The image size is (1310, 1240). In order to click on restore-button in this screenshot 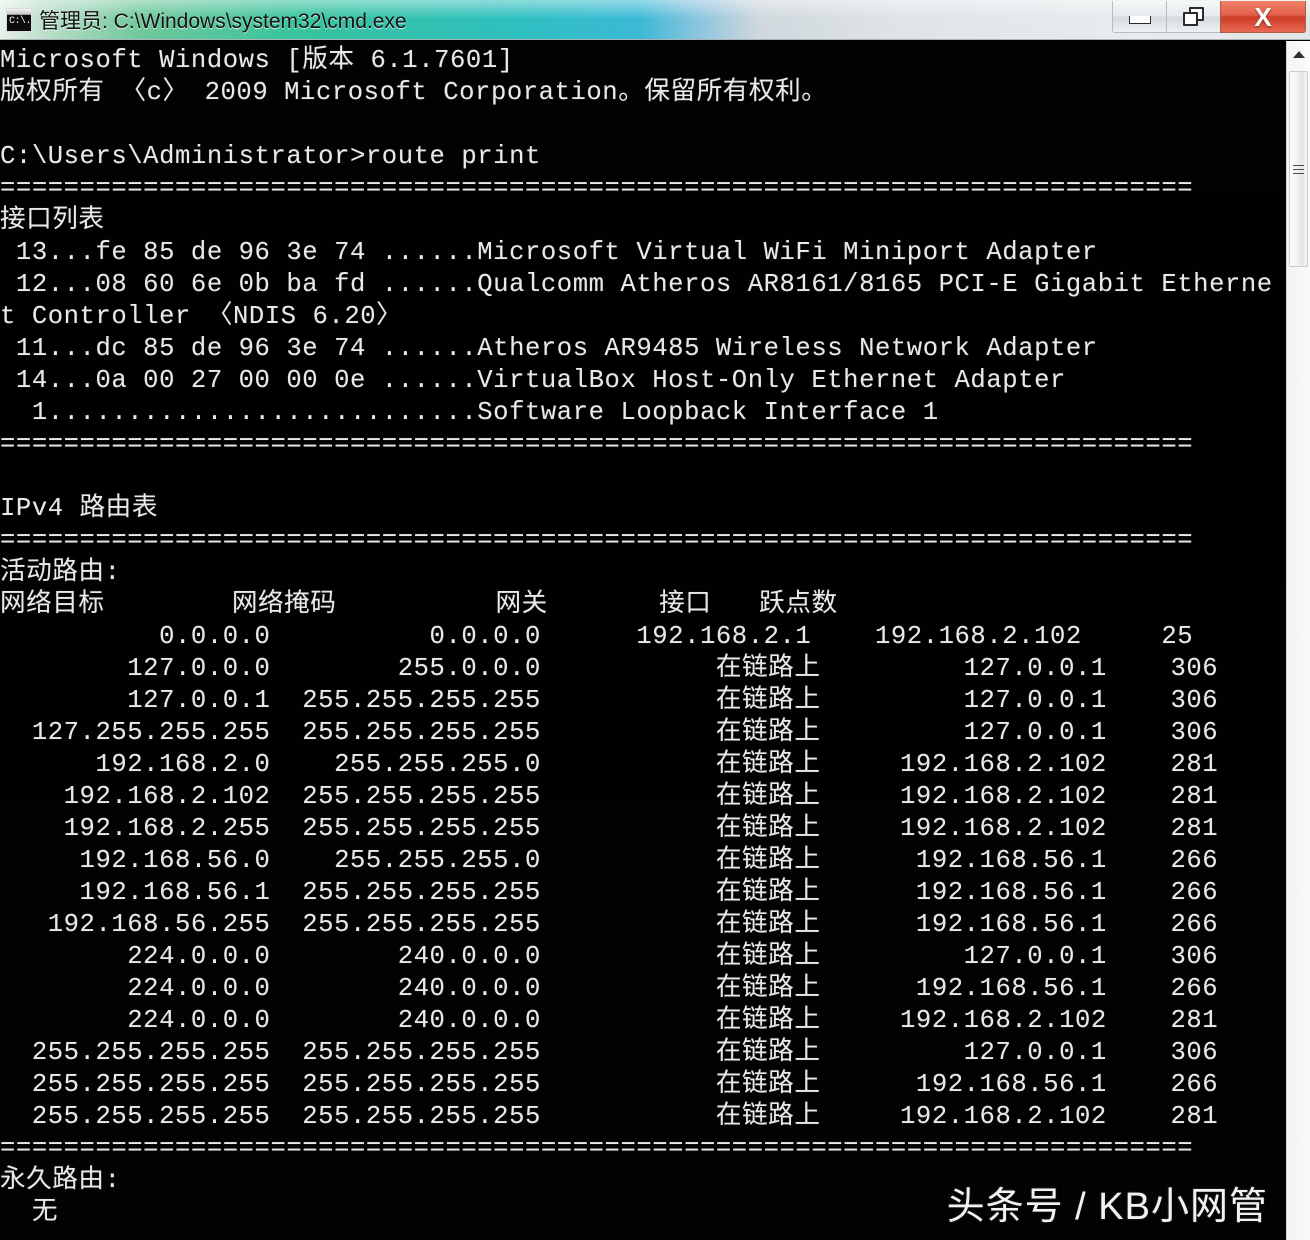, I will do `click(1193, 17)`.